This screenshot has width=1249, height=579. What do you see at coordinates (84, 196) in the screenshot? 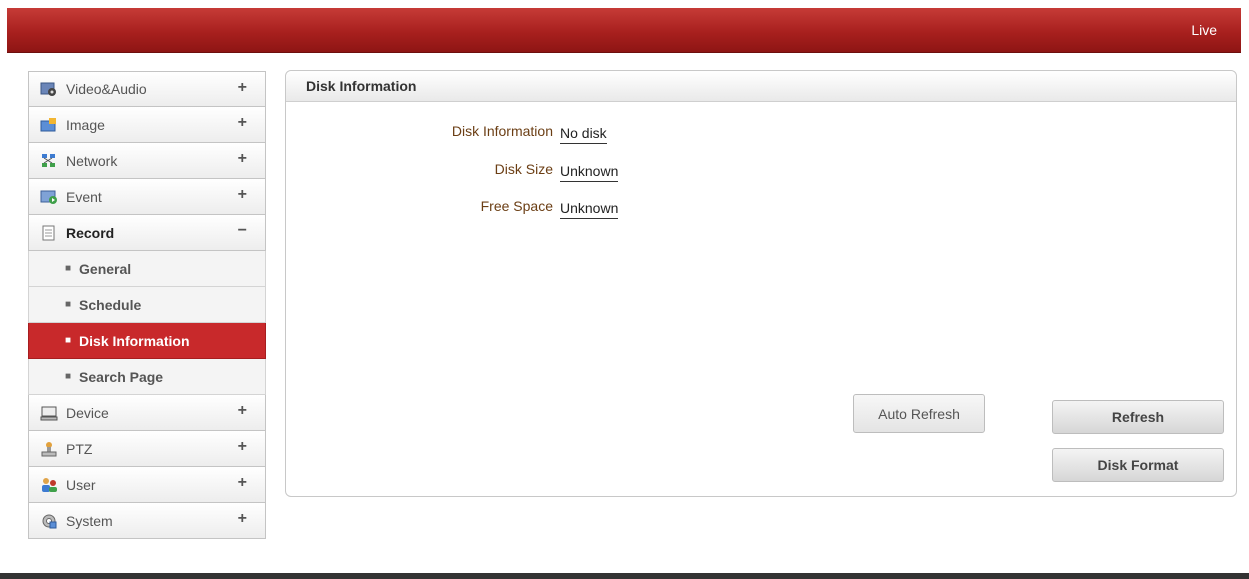
I see `sidebar-item-label: Event` at bounding box center [84, 196].